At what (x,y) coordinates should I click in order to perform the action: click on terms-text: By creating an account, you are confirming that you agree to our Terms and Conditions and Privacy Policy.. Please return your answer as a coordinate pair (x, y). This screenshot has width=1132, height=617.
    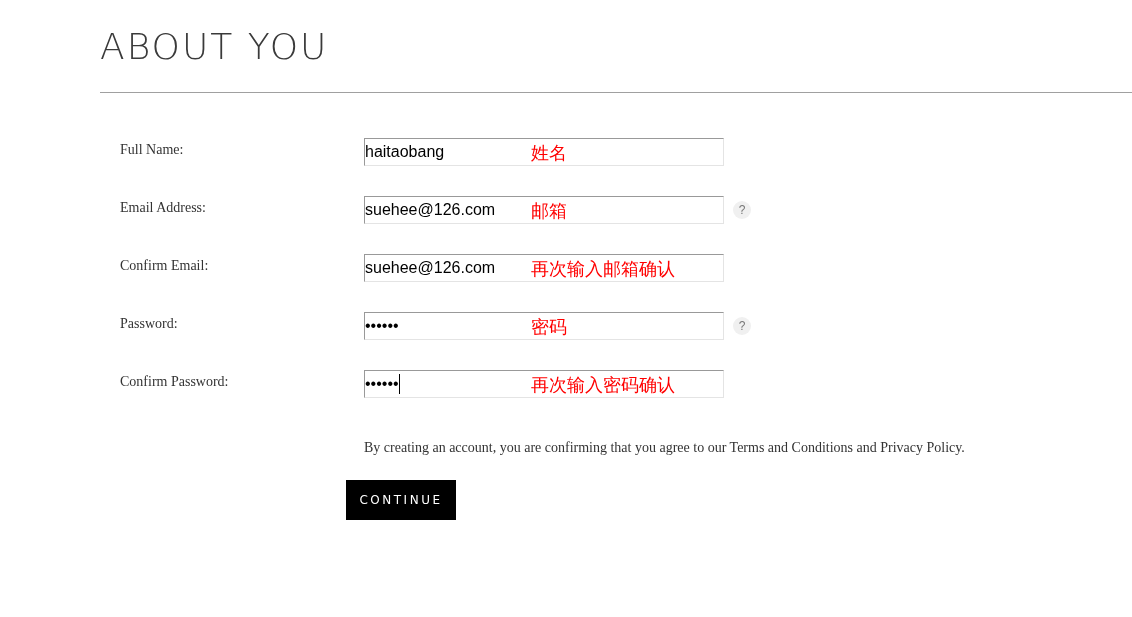
    Looking at the image, I should click on (664, 448).